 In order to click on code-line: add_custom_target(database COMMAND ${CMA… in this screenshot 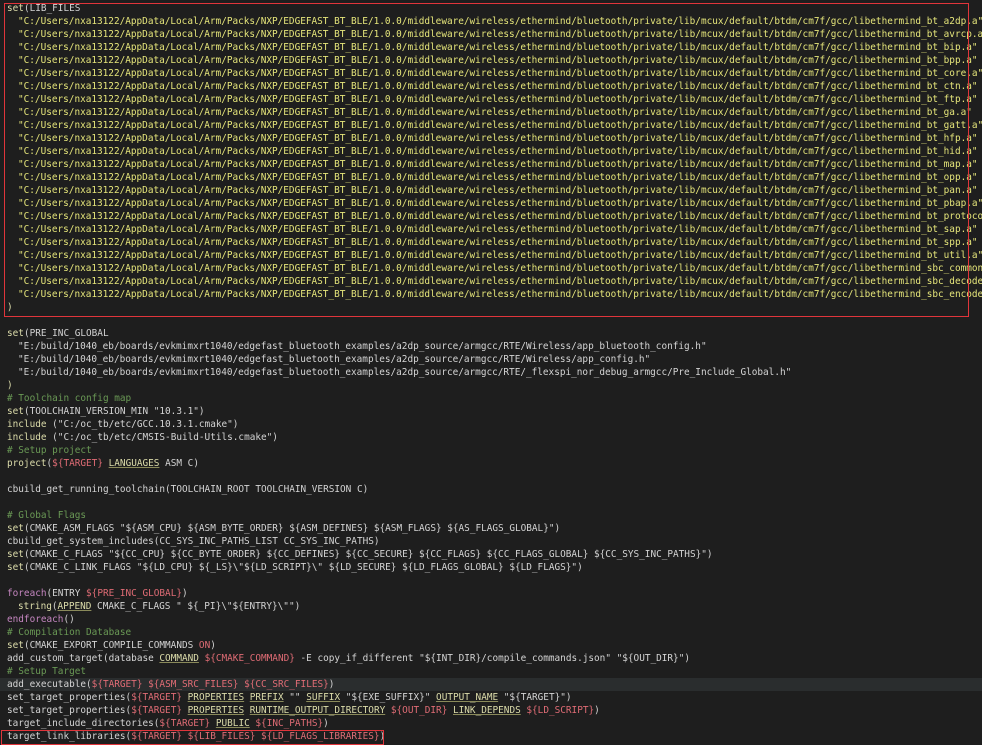, I will do `click(348, 658)`.